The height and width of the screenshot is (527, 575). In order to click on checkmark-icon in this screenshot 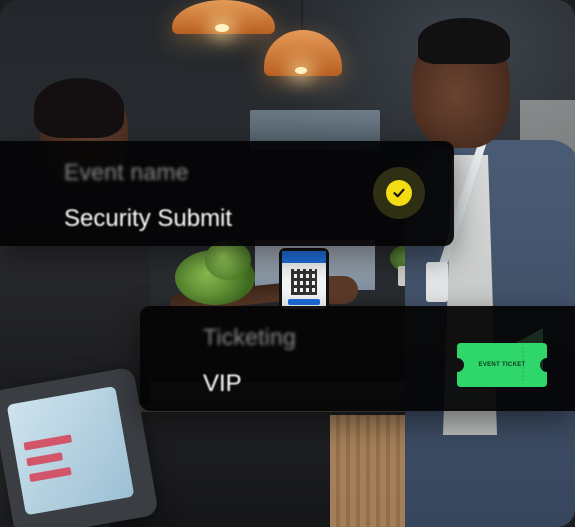, I will do `click(399, 193)`.